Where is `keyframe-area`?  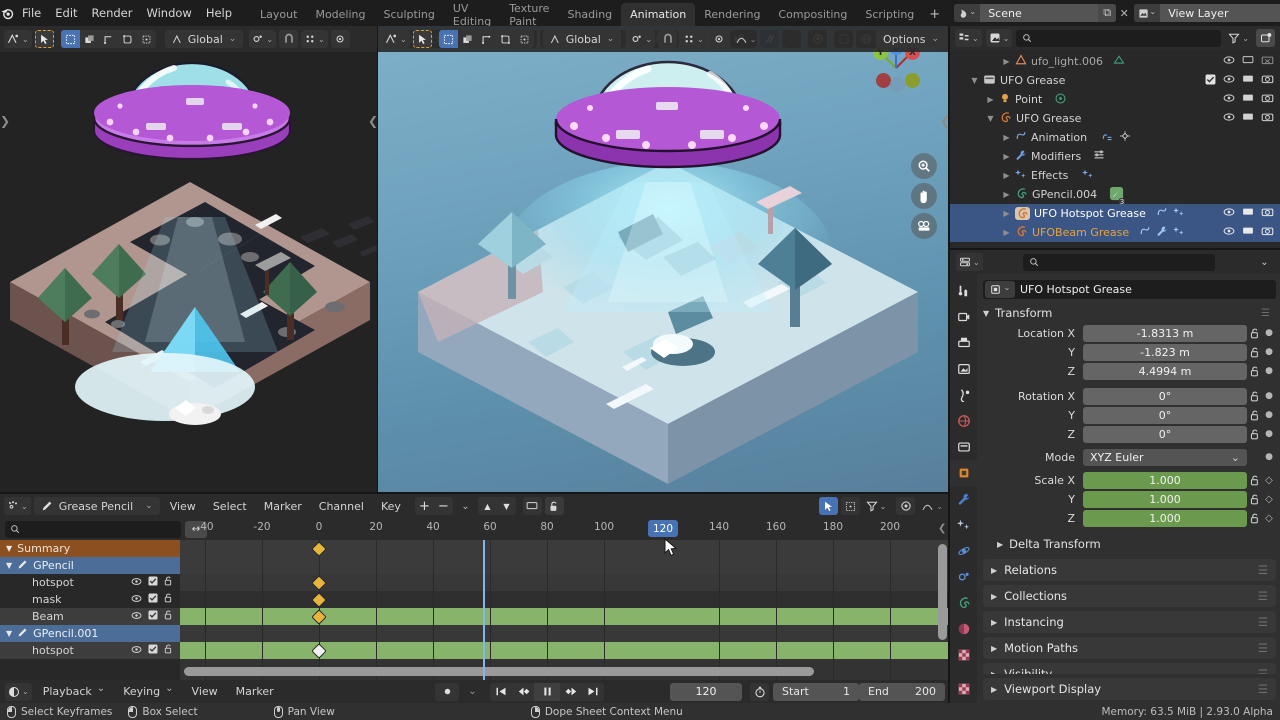
keyframe-area is located at coordinates (565, 610).